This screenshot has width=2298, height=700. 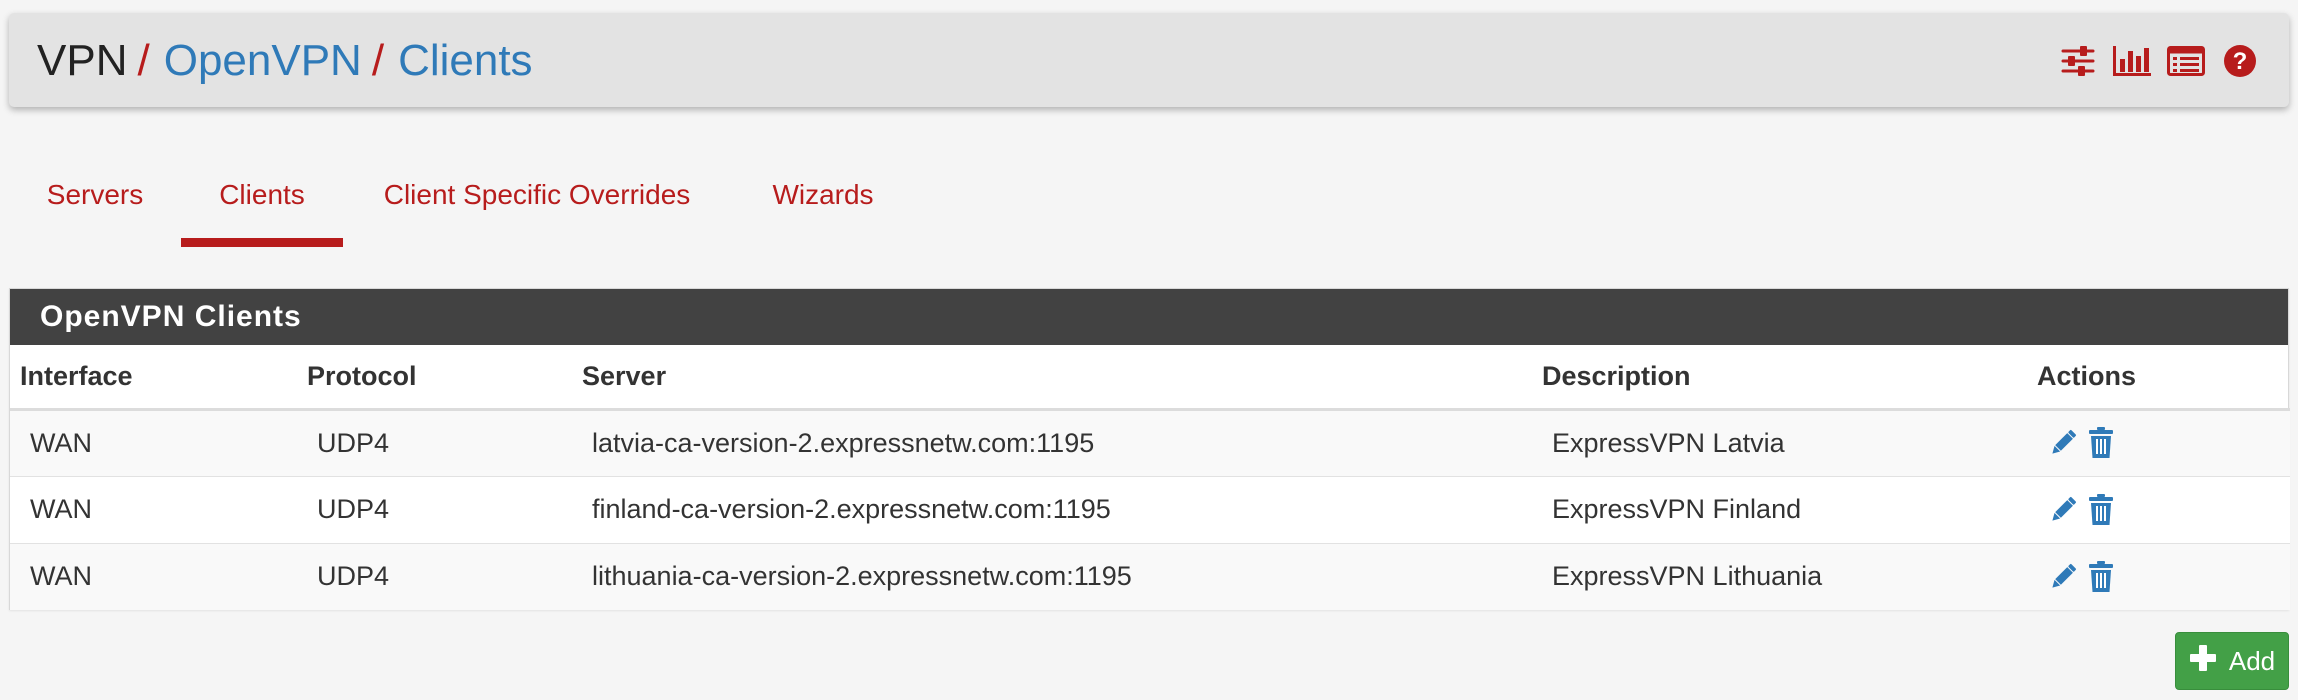 What do you see at coordinates (465, 60) in the screenshot?
I see `breadcrumb-clients: Clients` at bounding box center [465, 60].